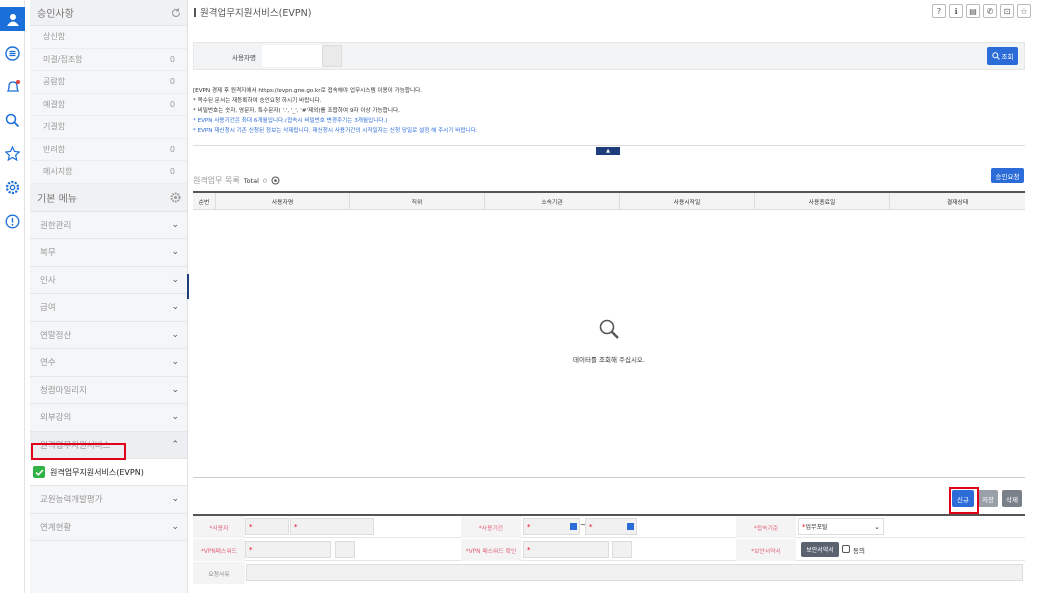 The height and width of the screenshot is (593, 1041). I want to click on page-title: 원격업무지원서비스(EVPN), so click(252, 12).